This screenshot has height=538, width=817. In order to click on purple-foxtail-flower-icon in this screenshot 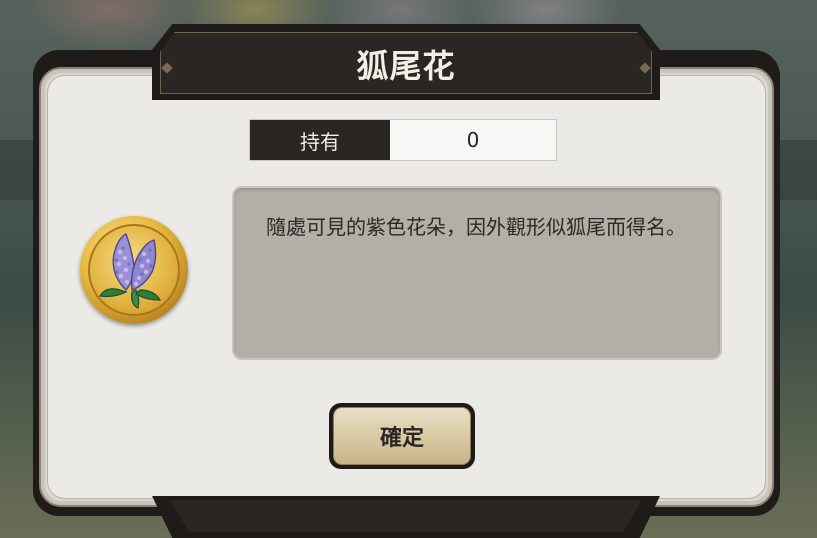, I will do `click(134, 270)`.